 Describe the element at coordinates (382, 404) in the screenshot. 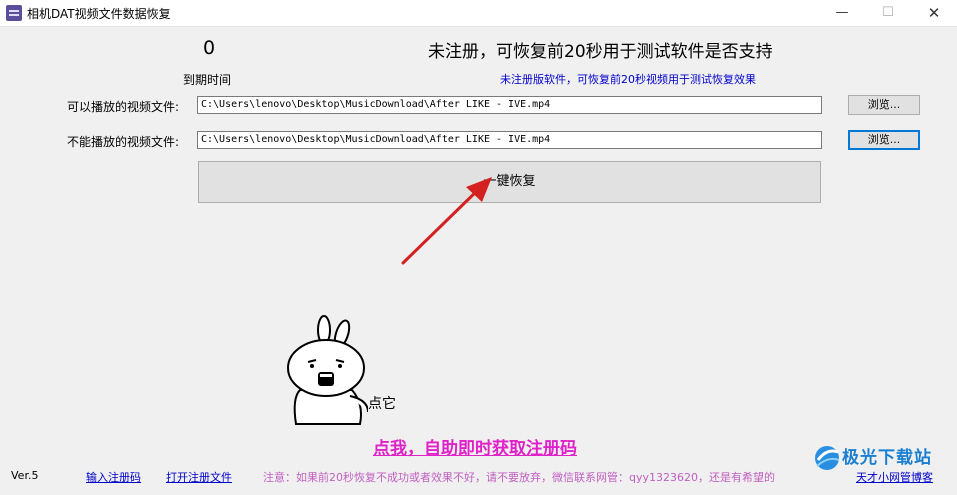

I see `mascot-caption: 点它` at that location.